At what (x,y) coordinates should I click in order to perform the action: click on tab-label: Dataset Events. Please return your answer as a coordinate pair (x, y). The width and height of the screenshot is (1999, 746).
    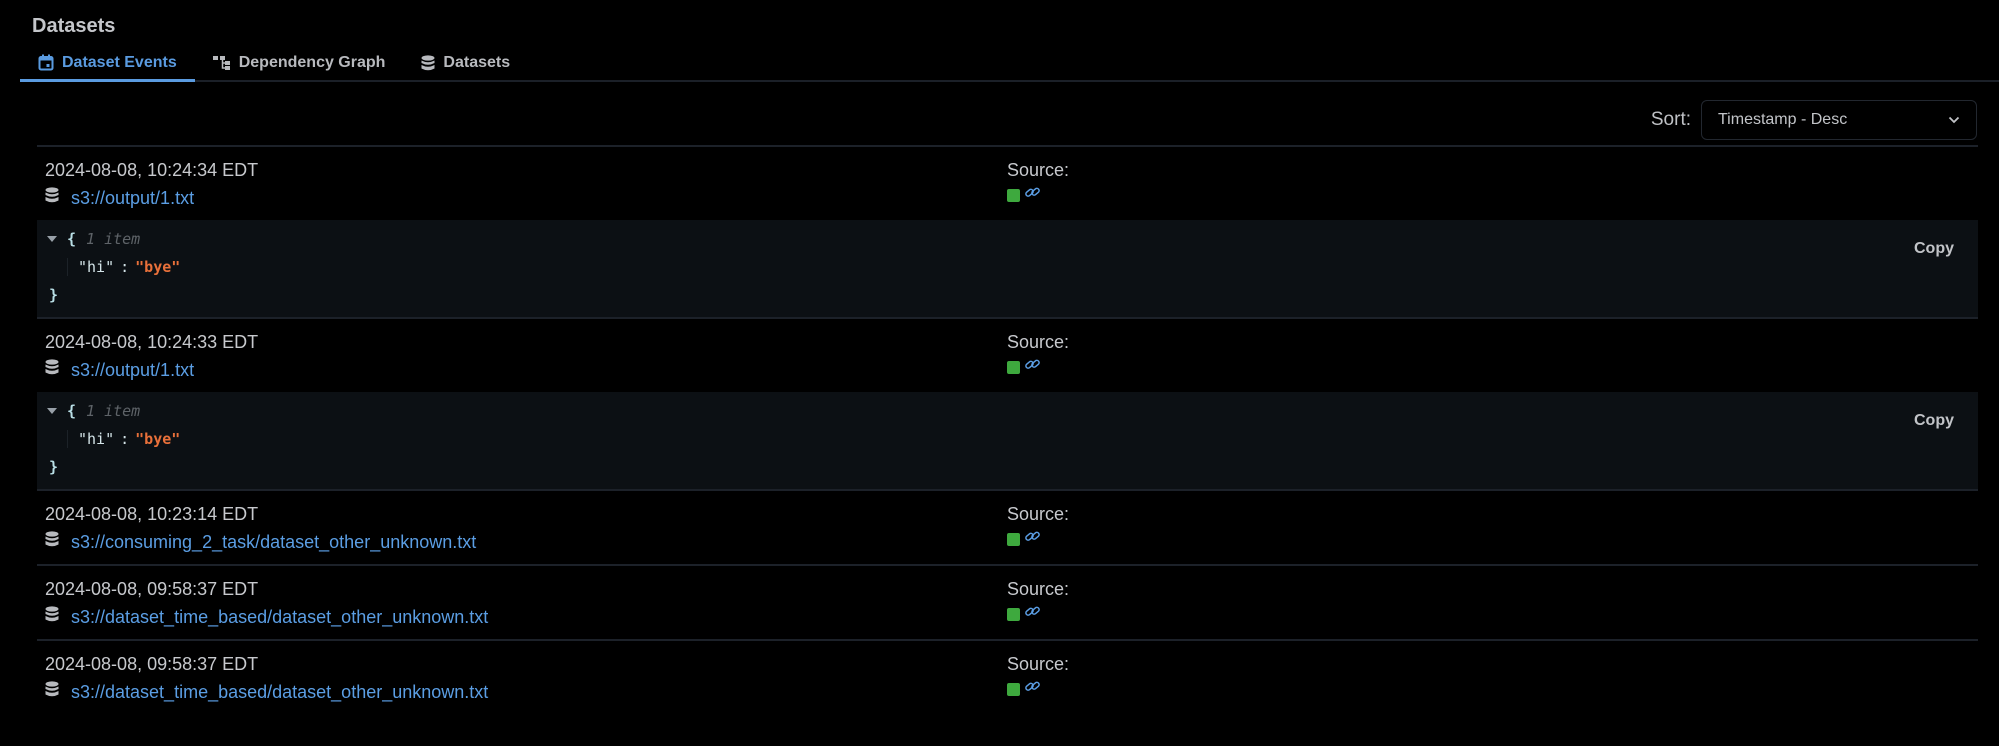
    Looking at the image, I should click on (119, 62).